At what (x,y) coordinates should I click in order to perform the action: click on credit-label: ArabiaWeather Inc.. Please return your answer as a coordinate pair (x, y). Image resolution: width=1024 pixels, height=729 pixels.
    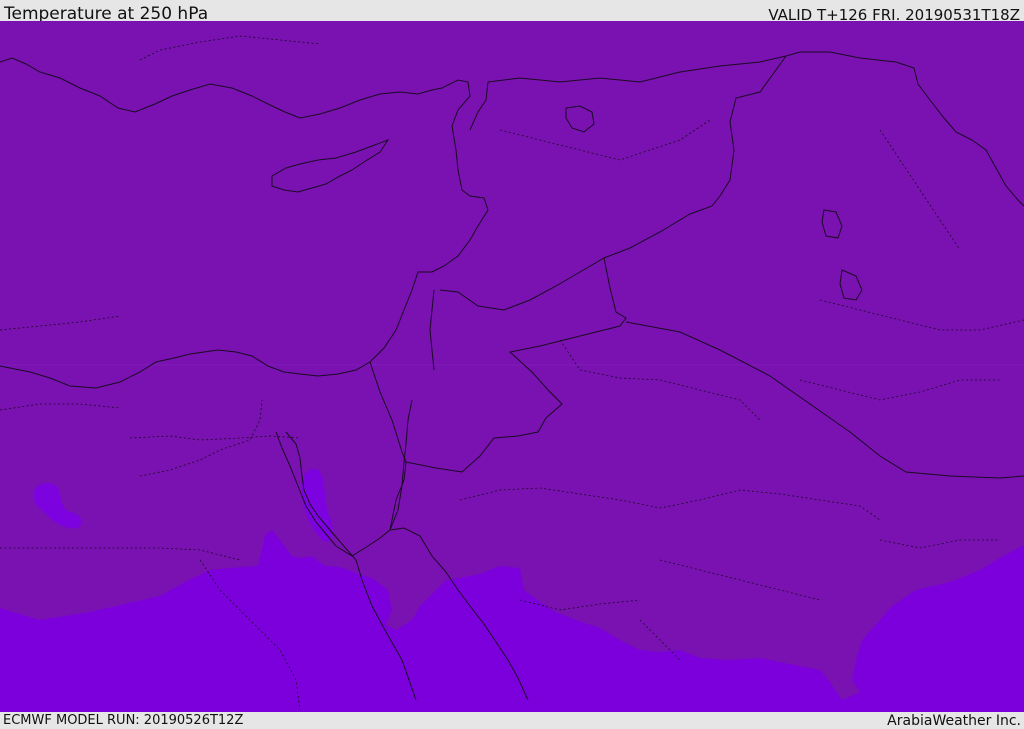
    Looking at the image, I should click on (954, 721).